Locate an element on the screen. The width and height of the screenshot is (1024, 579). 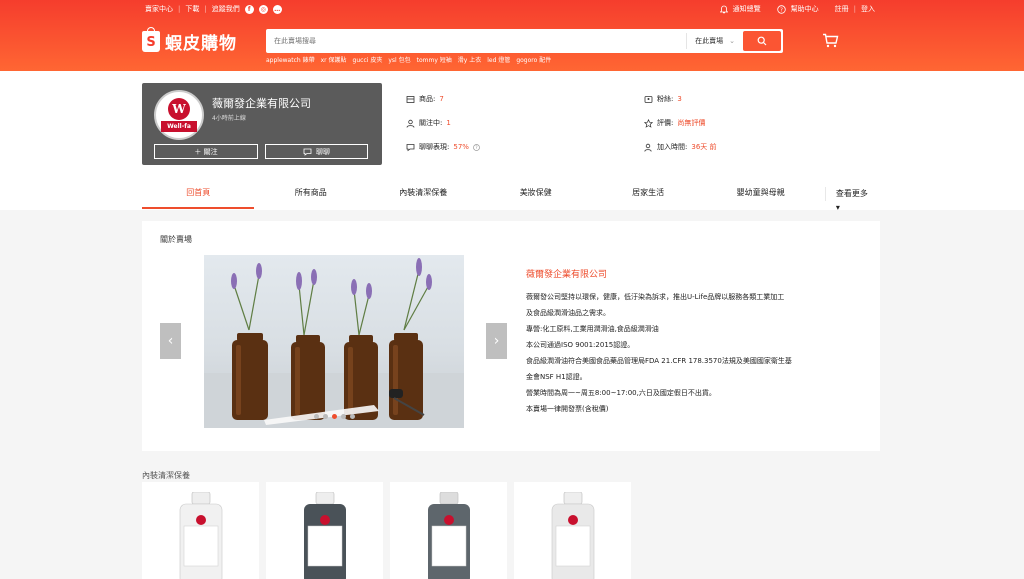
hot-keyword: xr 保護貼 is located at coordinates (334, 59).